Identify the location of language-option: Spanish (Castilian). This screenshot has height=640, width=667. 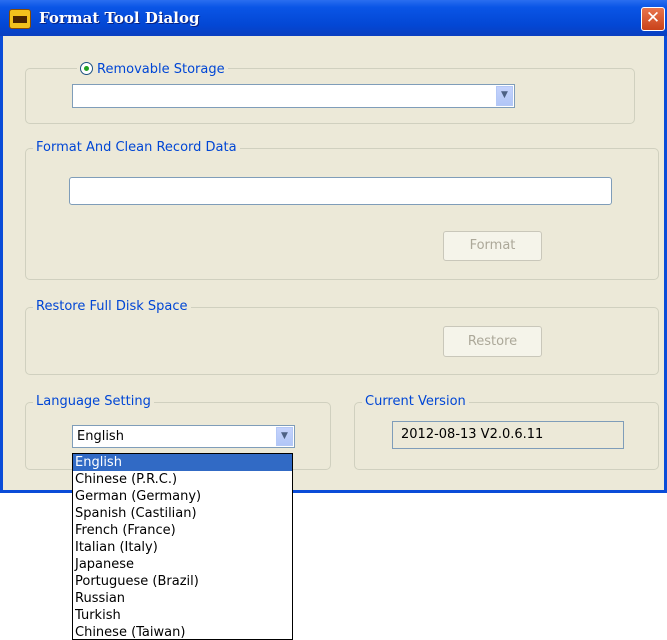
(182, 513).